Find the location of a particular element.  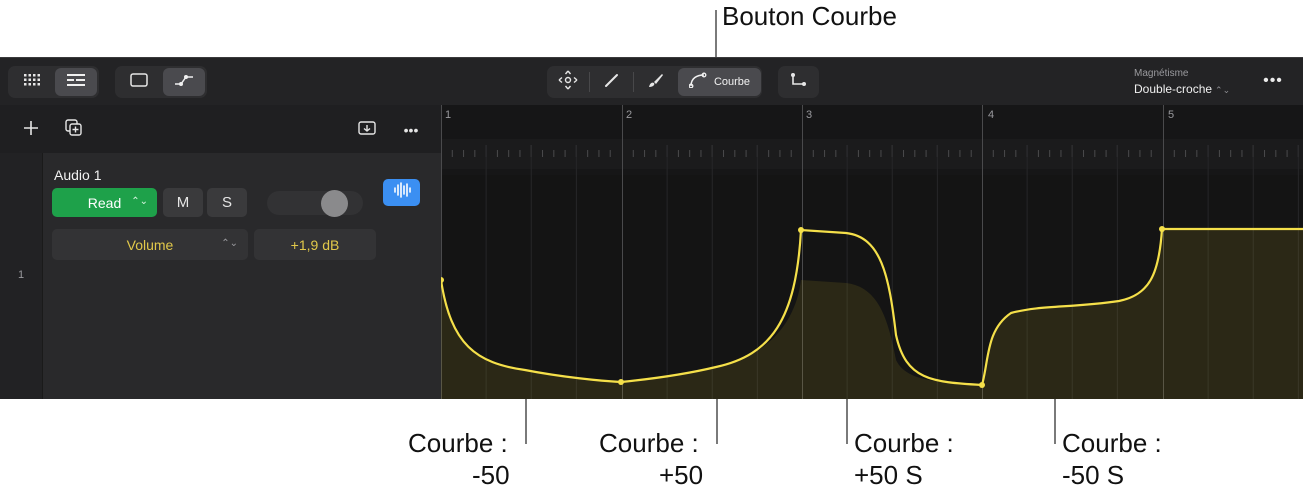

track-name: Audio 1 is located at coordinates (77, 175).